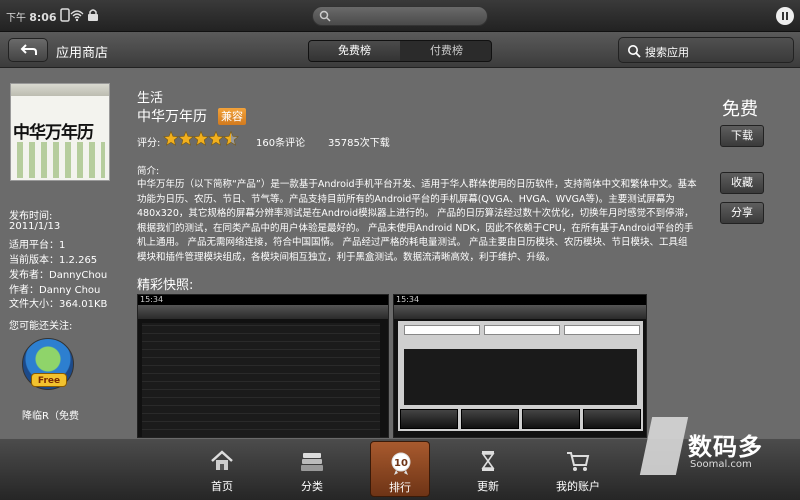 The width and height of the screenshot is (800, 500). What do you see at coordinates (82, 53) in the screenshot?
I see `page-title: 应用商店` at bounding box center [82, 53].